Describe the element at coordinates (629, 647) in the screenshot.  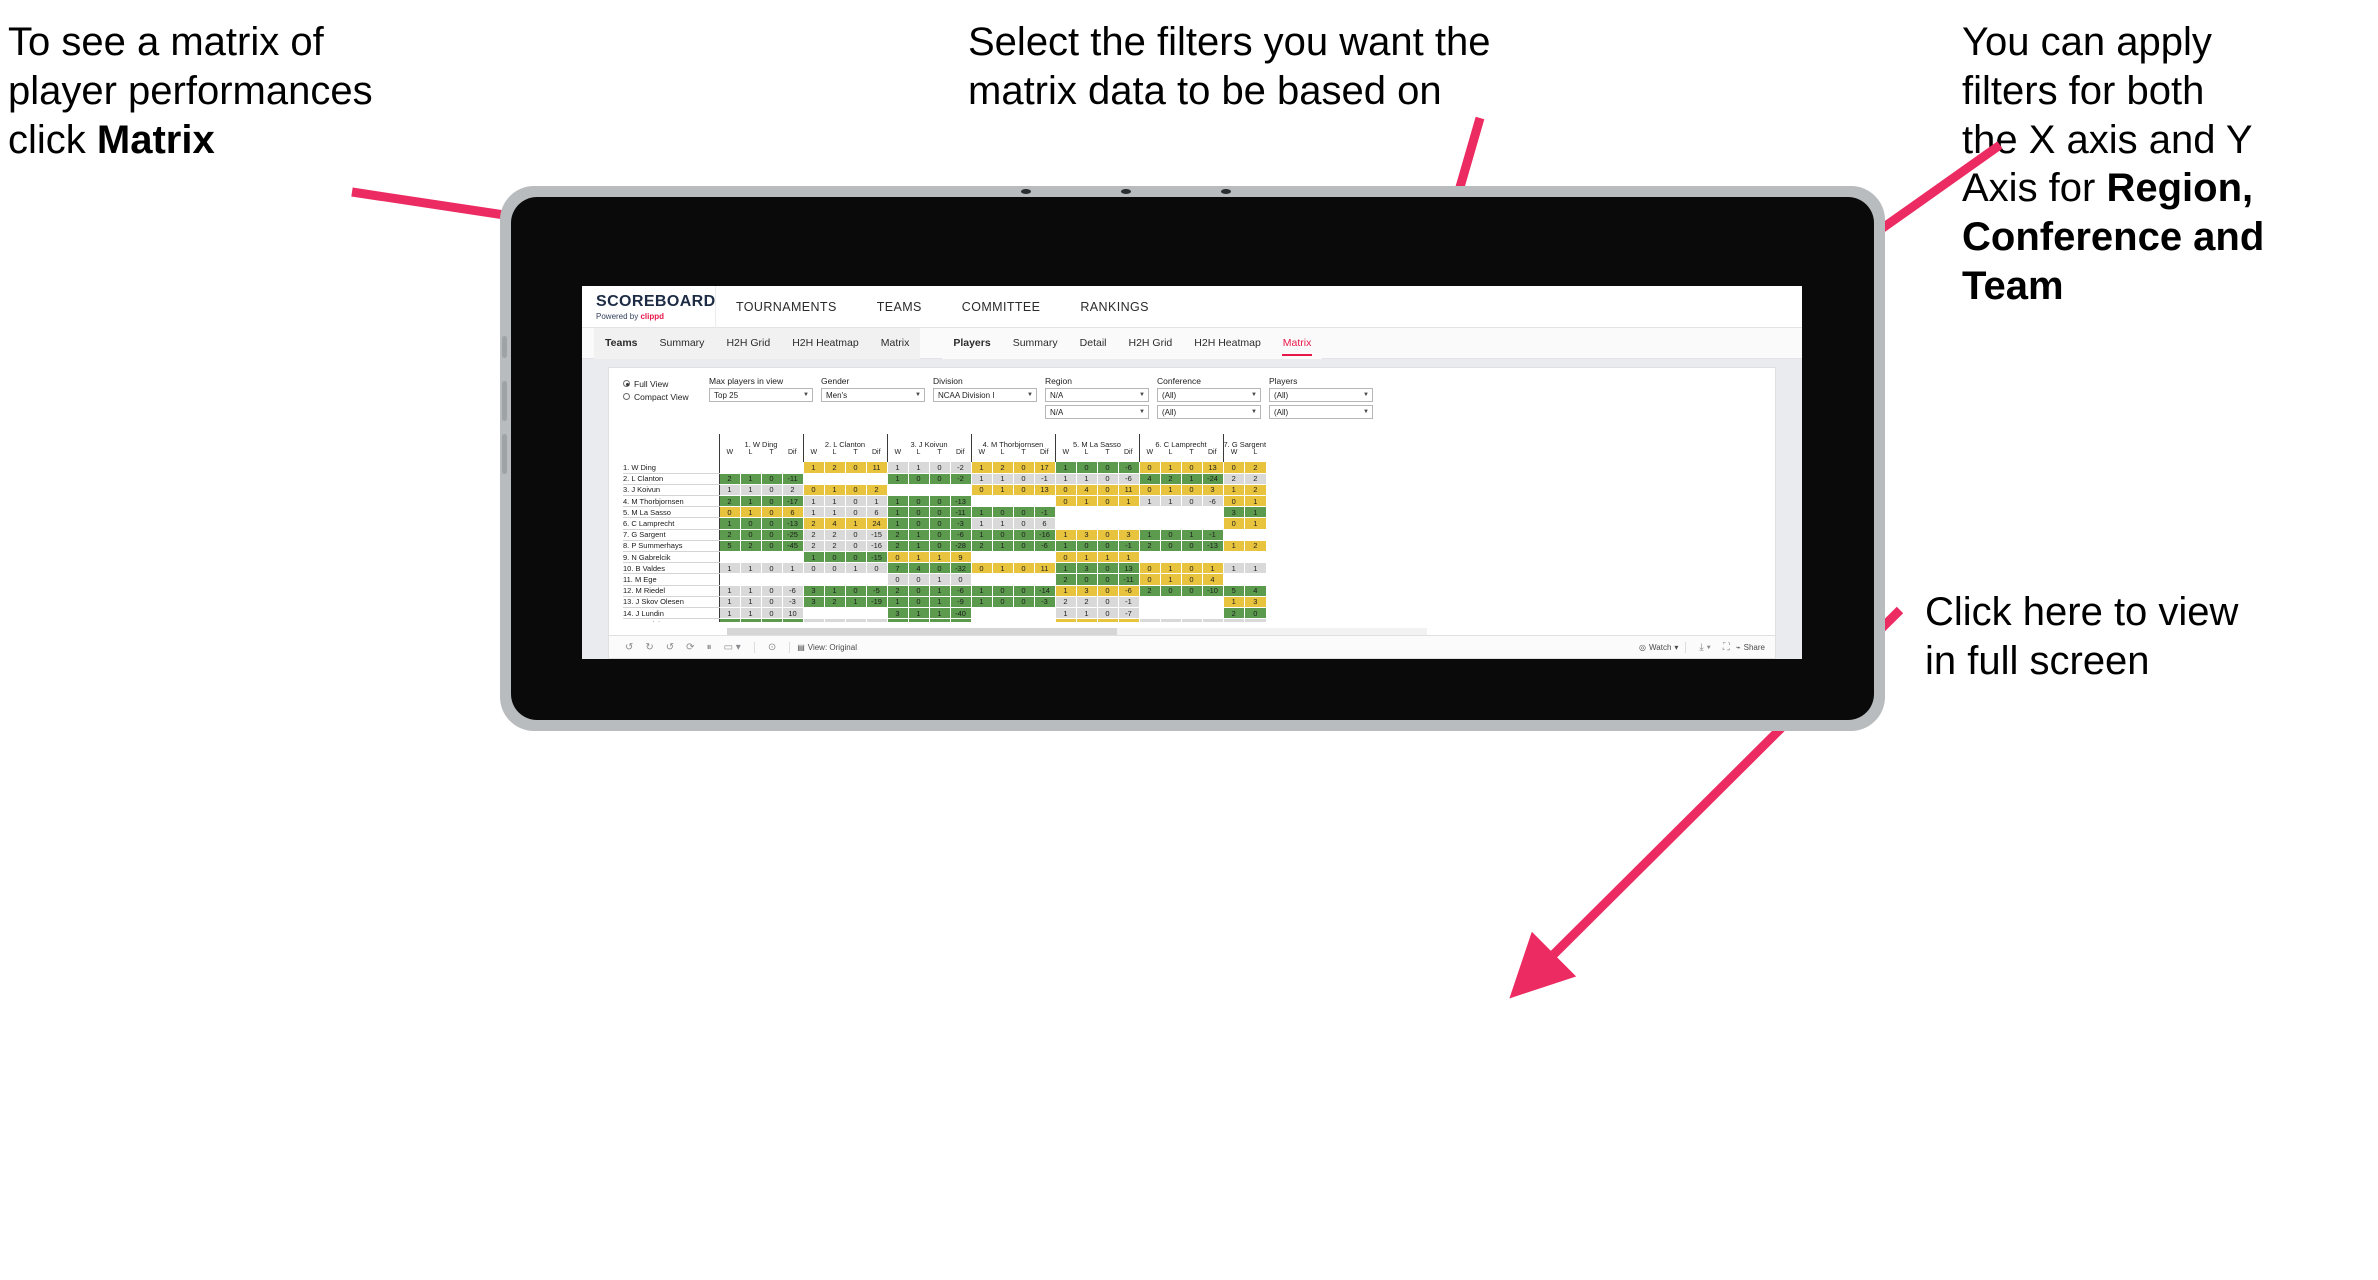
I see `undo-icon: ↺` at that location.